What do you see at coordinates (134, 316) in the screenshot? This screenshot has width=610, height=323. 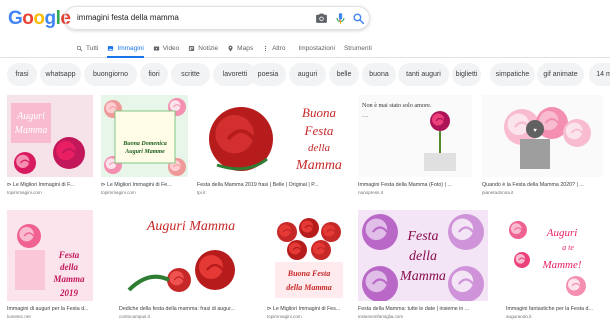 I see `result-source: contocampus.it` at bounding box center [134, 316].